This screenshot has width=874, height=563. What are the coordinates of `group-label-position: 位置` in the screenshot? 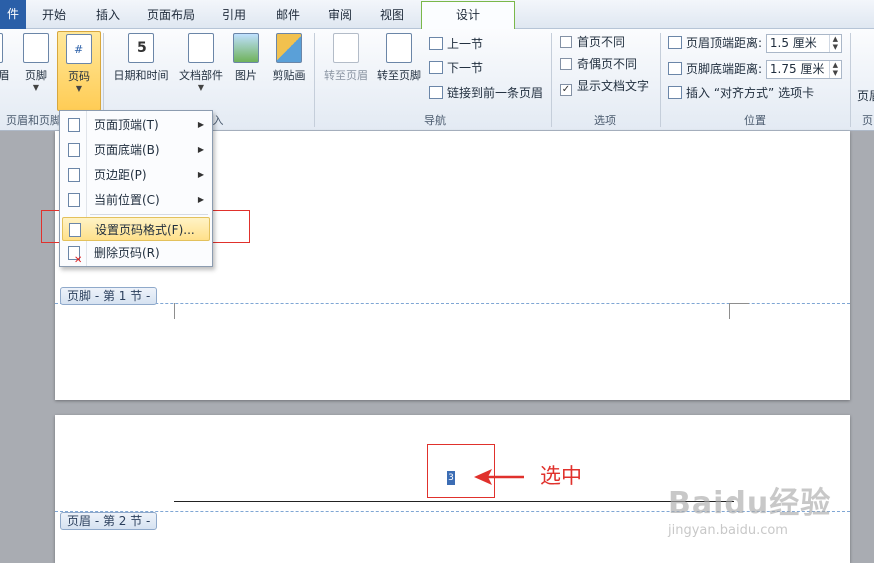 It's located at (755, 120).